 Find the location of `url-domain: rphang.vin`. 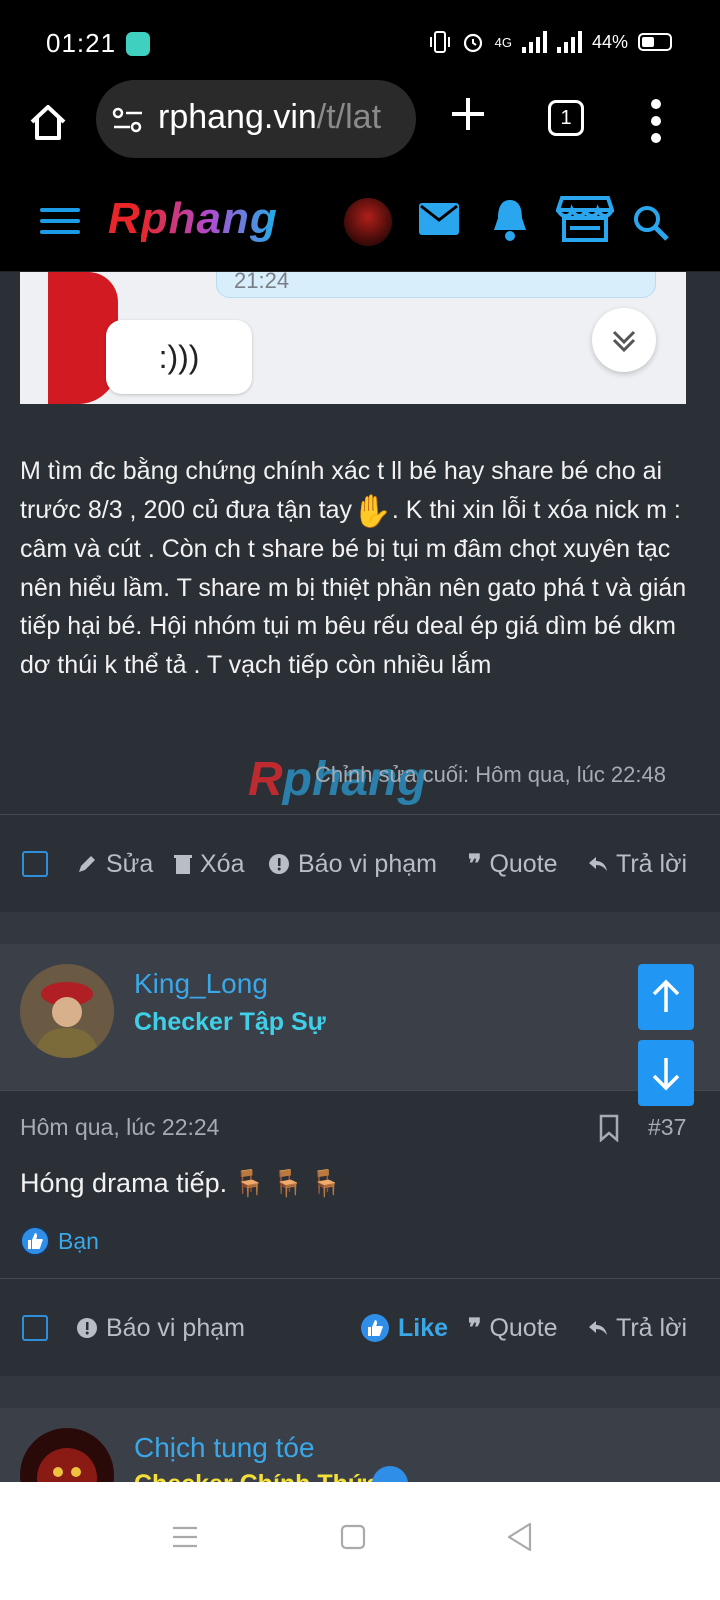

url-domain: rphang.vin is located at coordinates (237, 117).